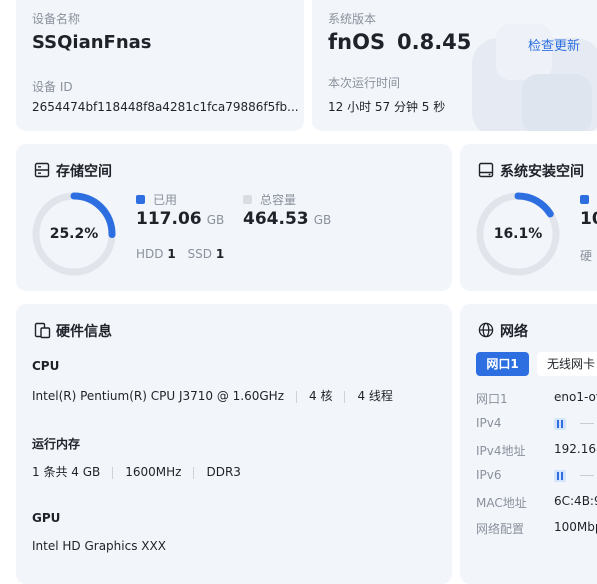 The image size is (597, 584). Describe the element at coordinates (586, 256) in the screenshot. I see `system-disk-label: 硬` at that location.